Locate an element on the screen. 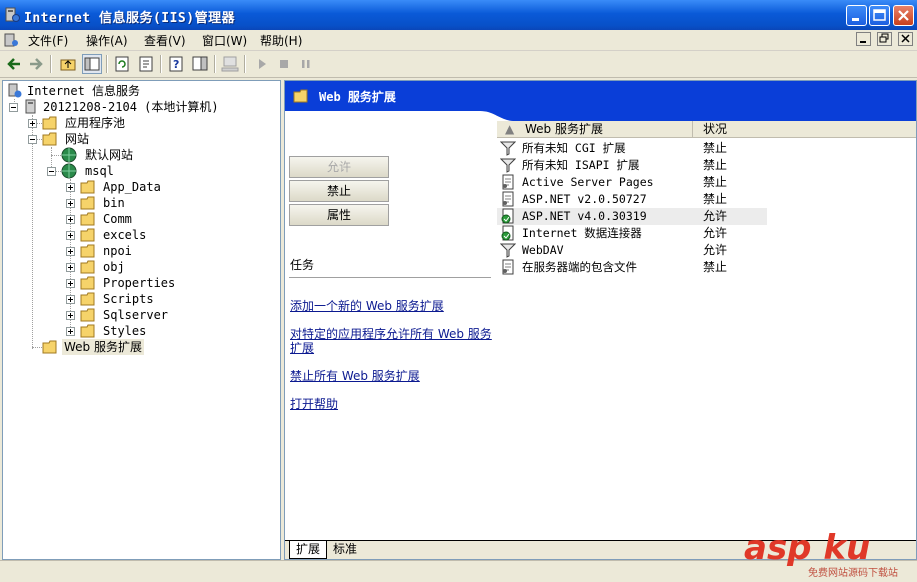  help-icon: ? is located at coordinates (176, 64).